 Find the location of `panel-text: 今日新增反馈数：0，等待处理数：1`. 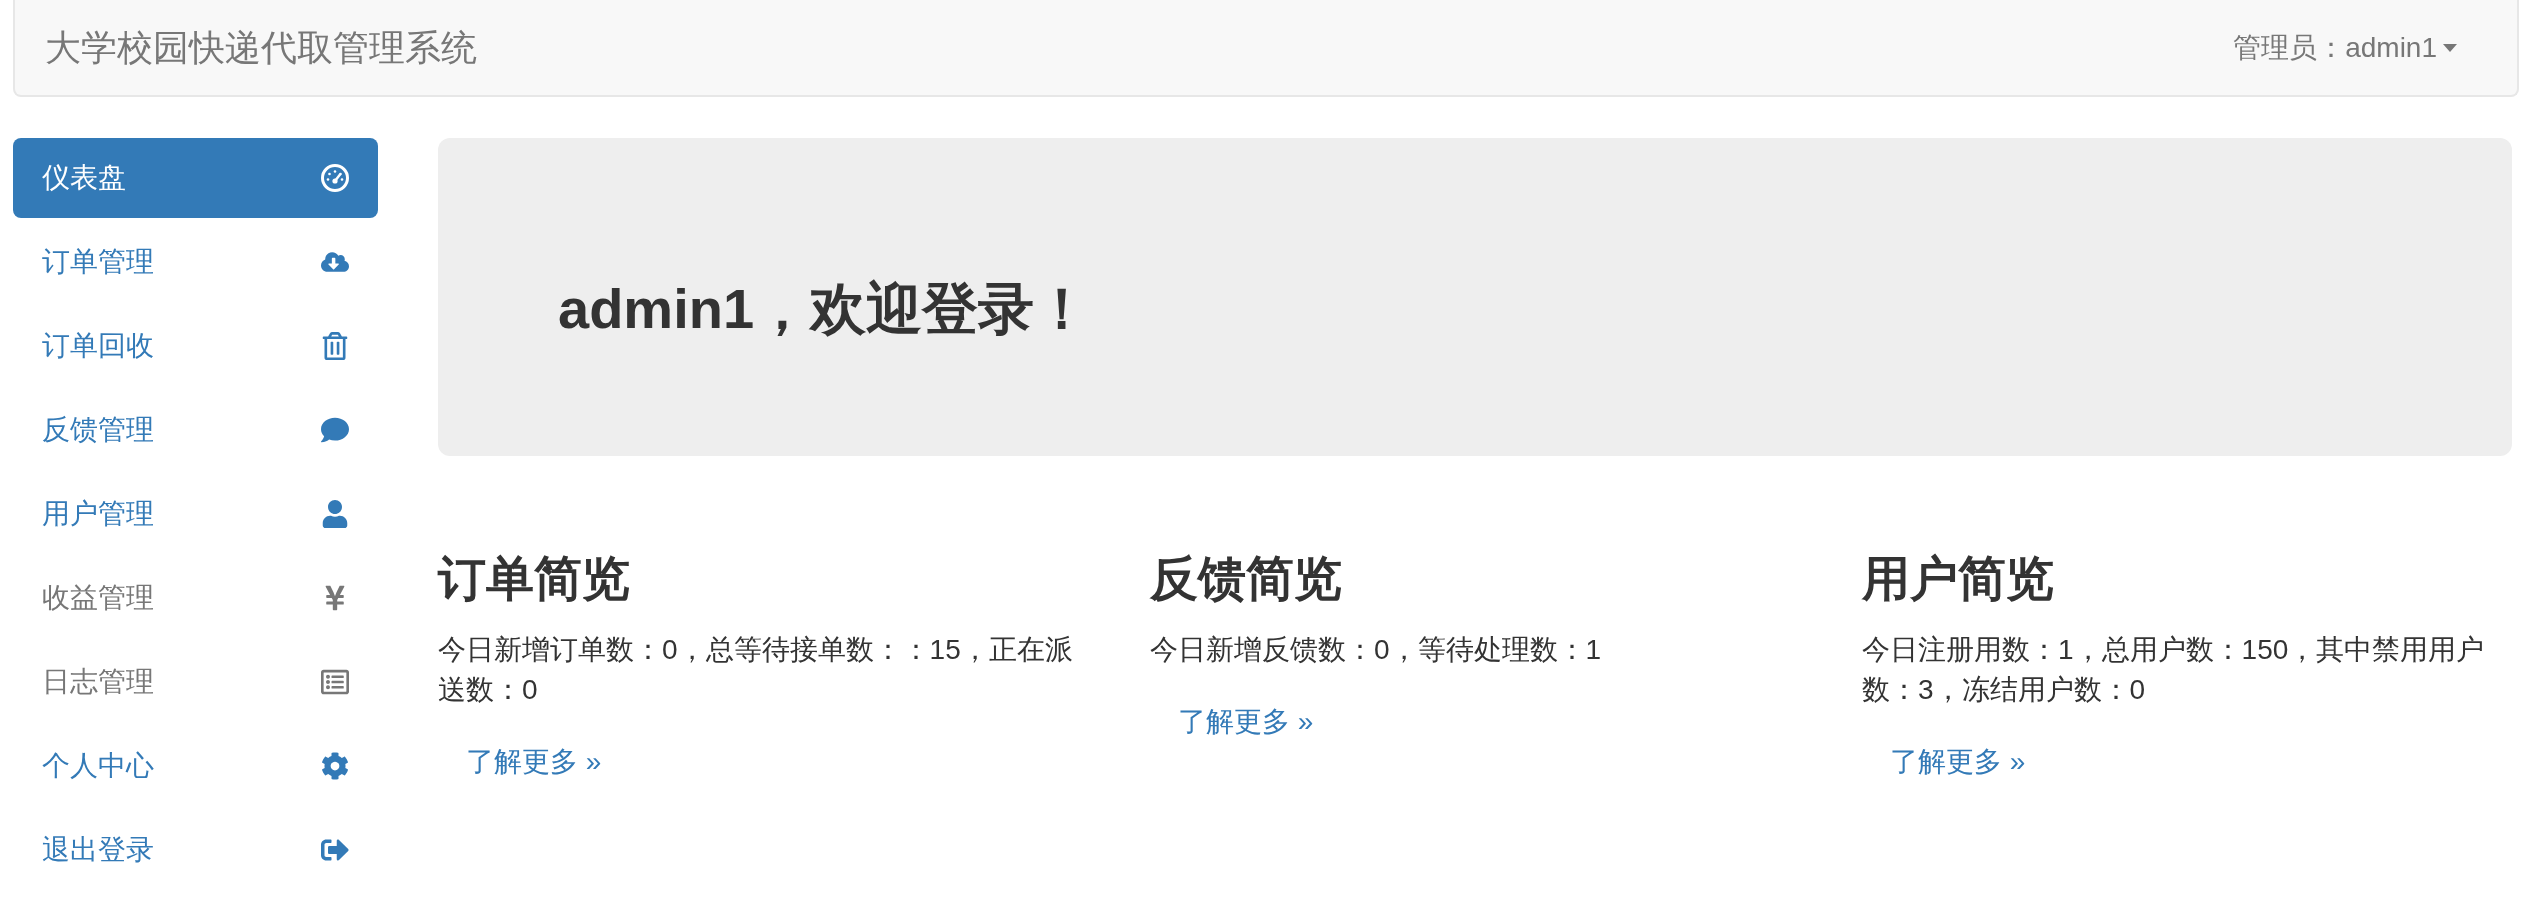

panel-text: 今日新增反馈数：0，等待处理数：1 is located at coordinates (1376, 649).